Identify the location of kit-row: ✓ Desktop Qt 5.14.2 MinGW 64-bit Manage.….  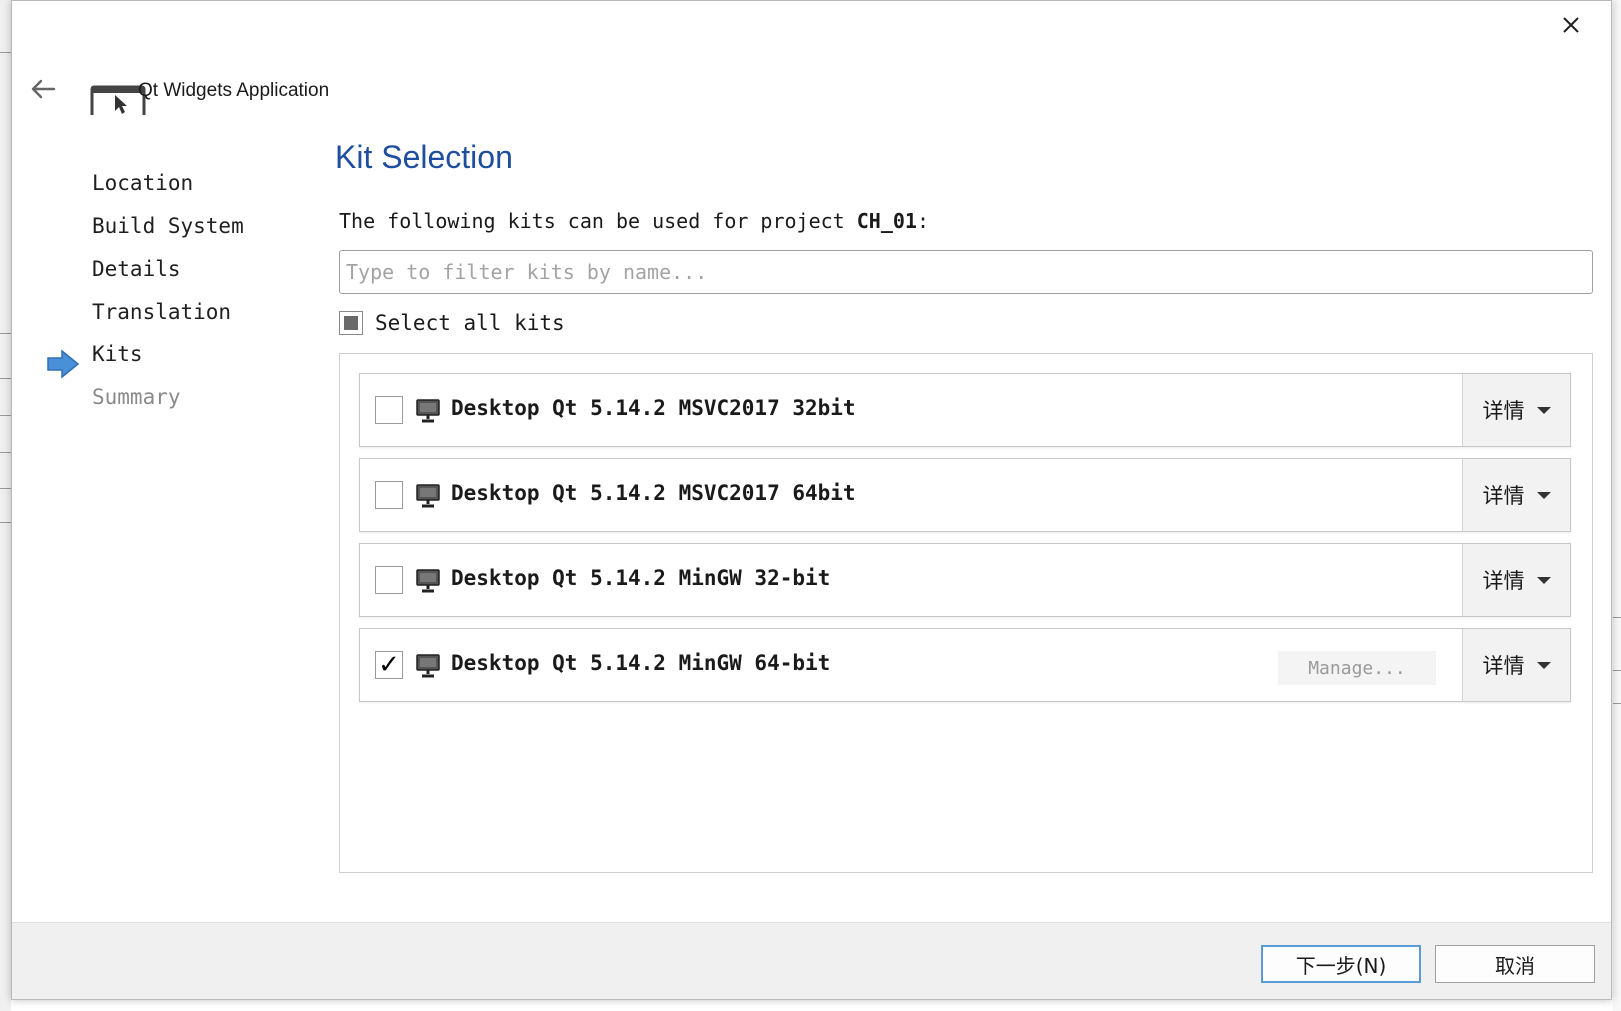
(965, 665).